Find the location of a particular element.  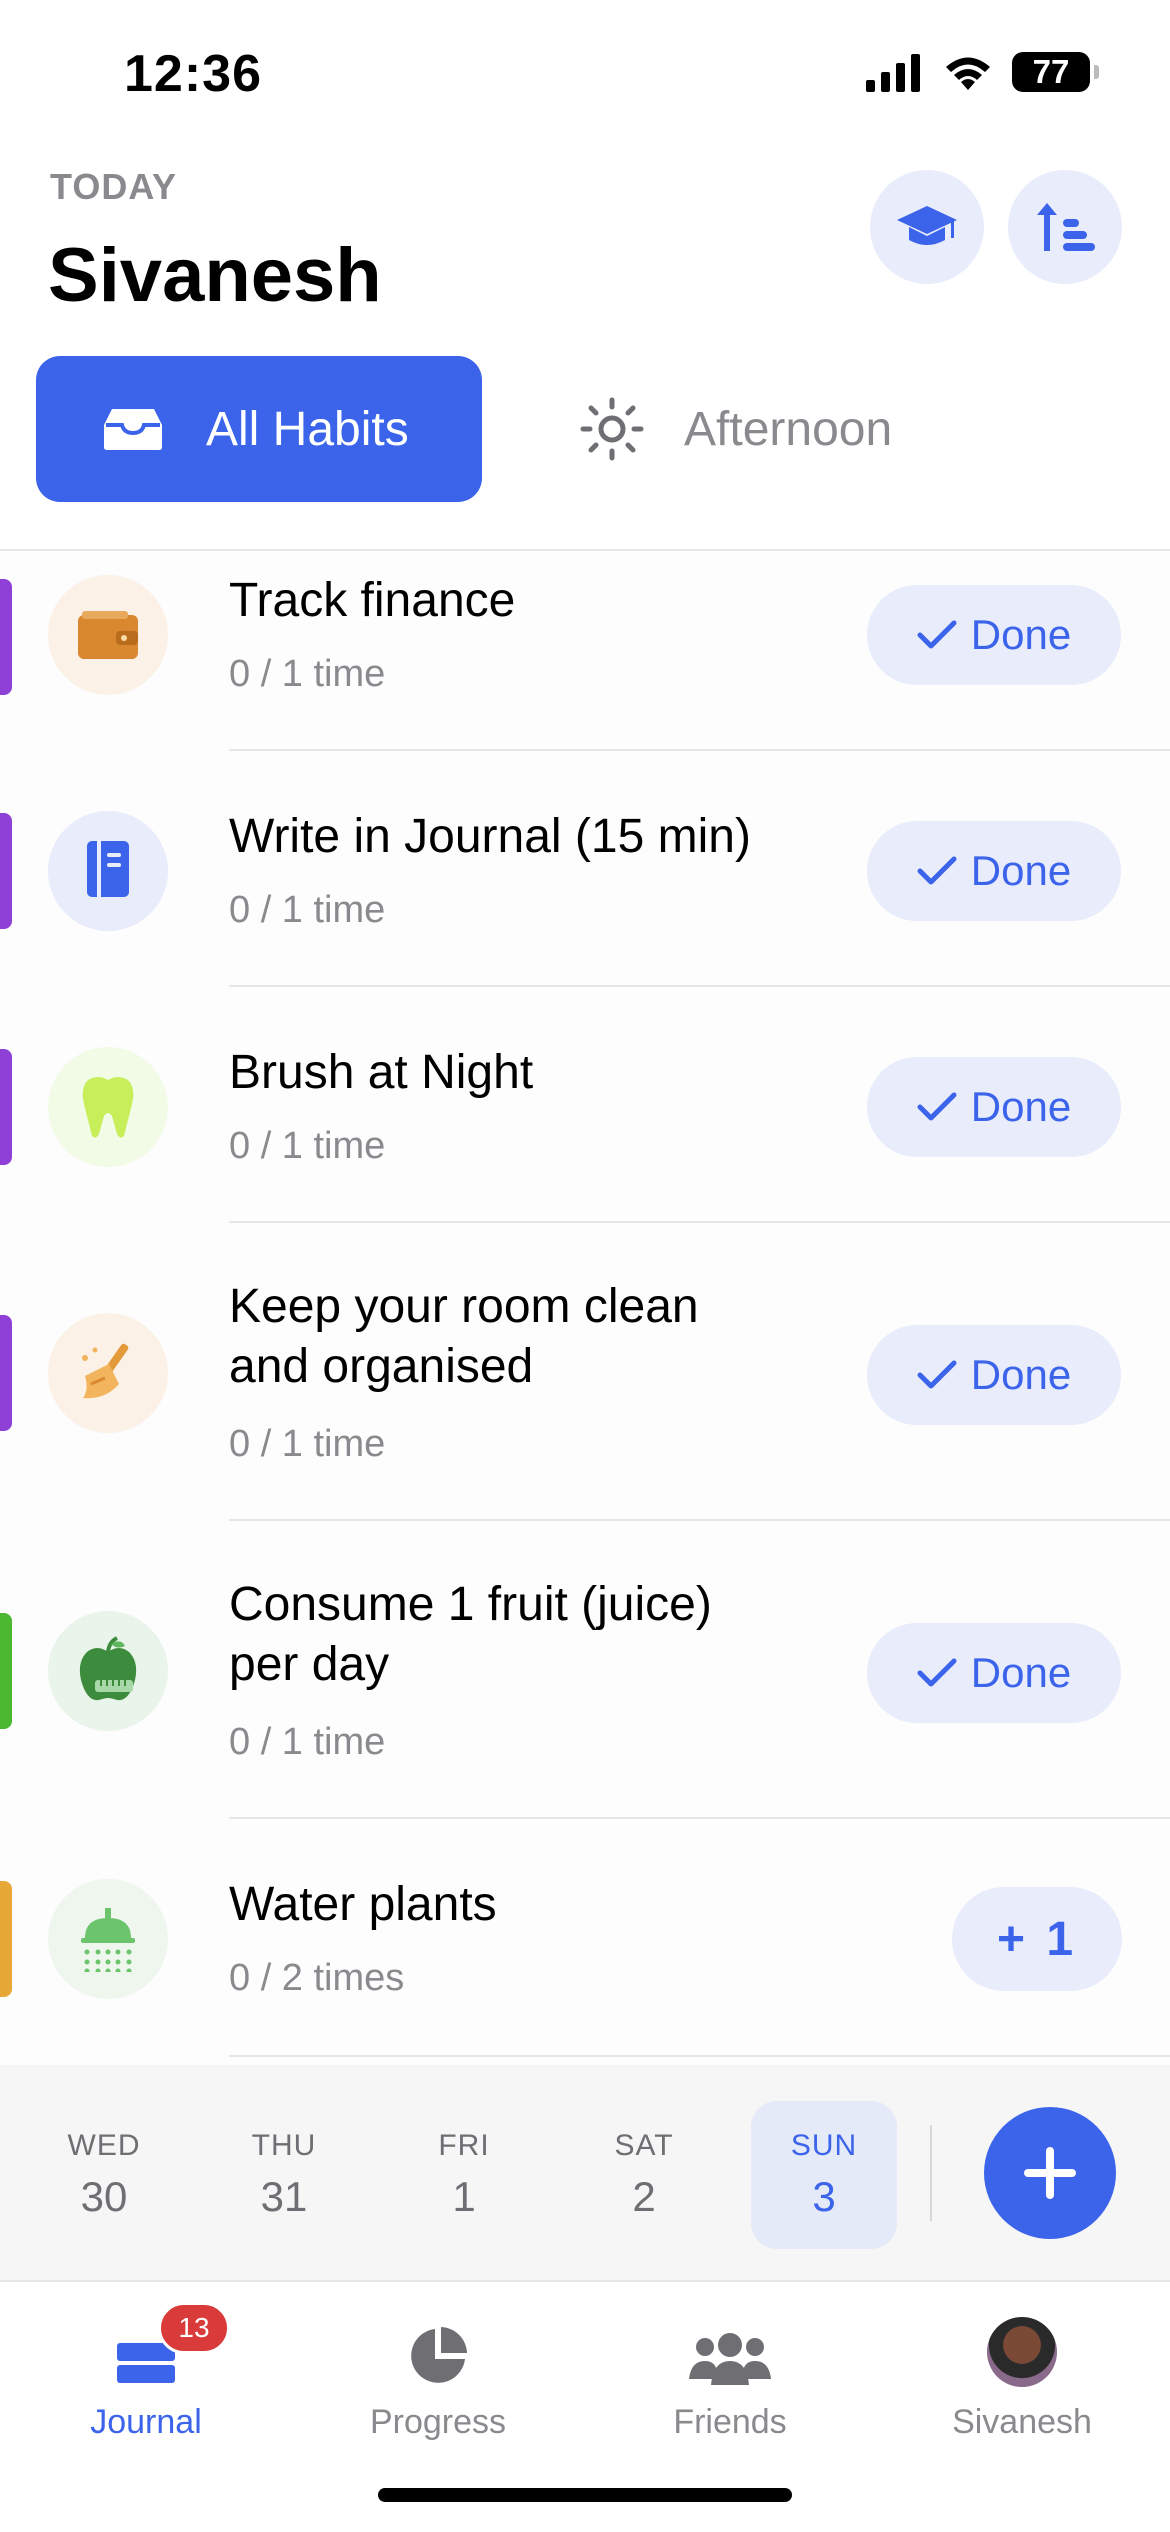

pie-chart-icon is located at coordinates (439, 2355).